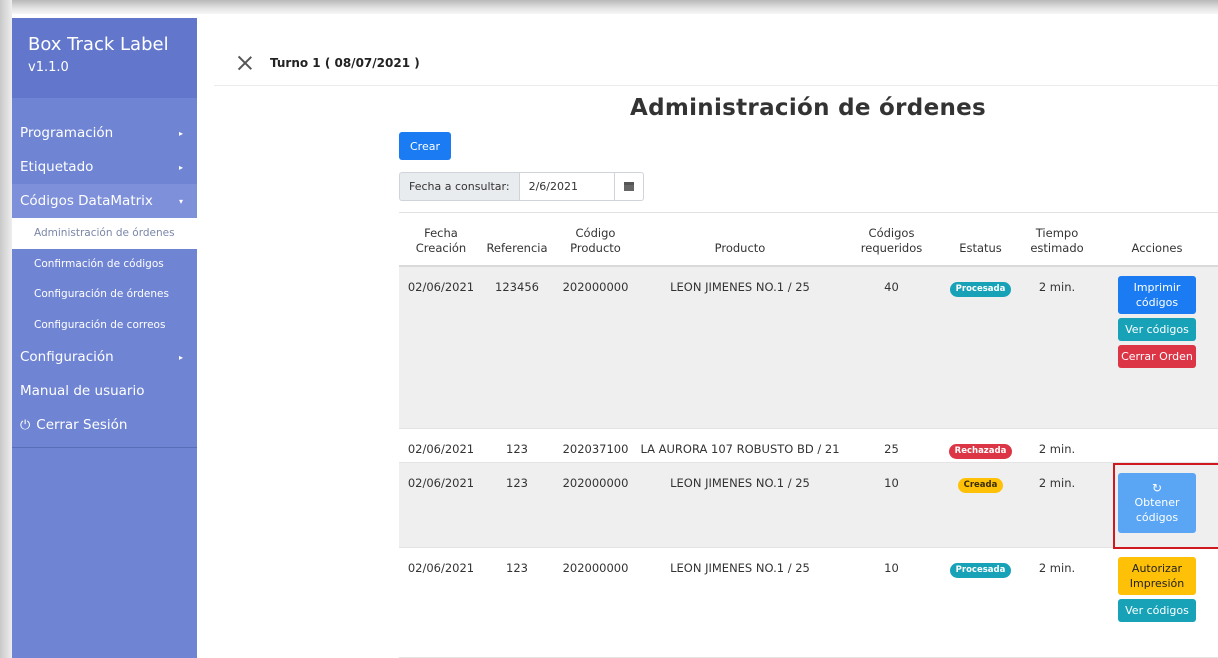  Describe the element at coordinates (716, 63) in the screenshot. I see `top-bar: Turno 1 ( 08/07/2021 )` at that location.